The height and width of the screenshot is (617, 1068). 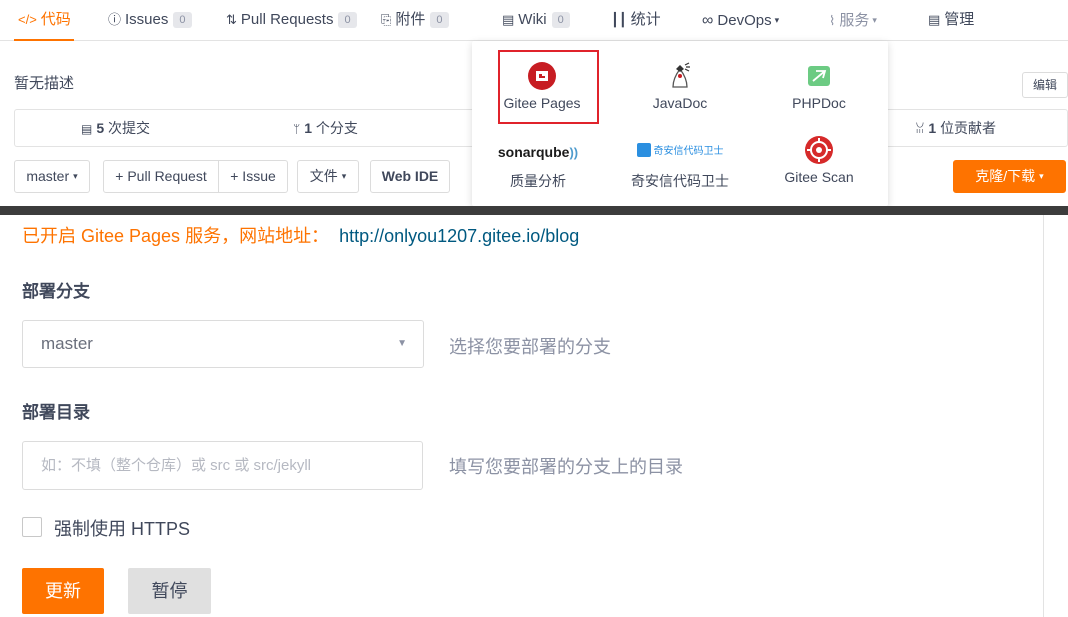 I want to click on deploy-directory-label: 部署目录, so click(x=56, y=412).